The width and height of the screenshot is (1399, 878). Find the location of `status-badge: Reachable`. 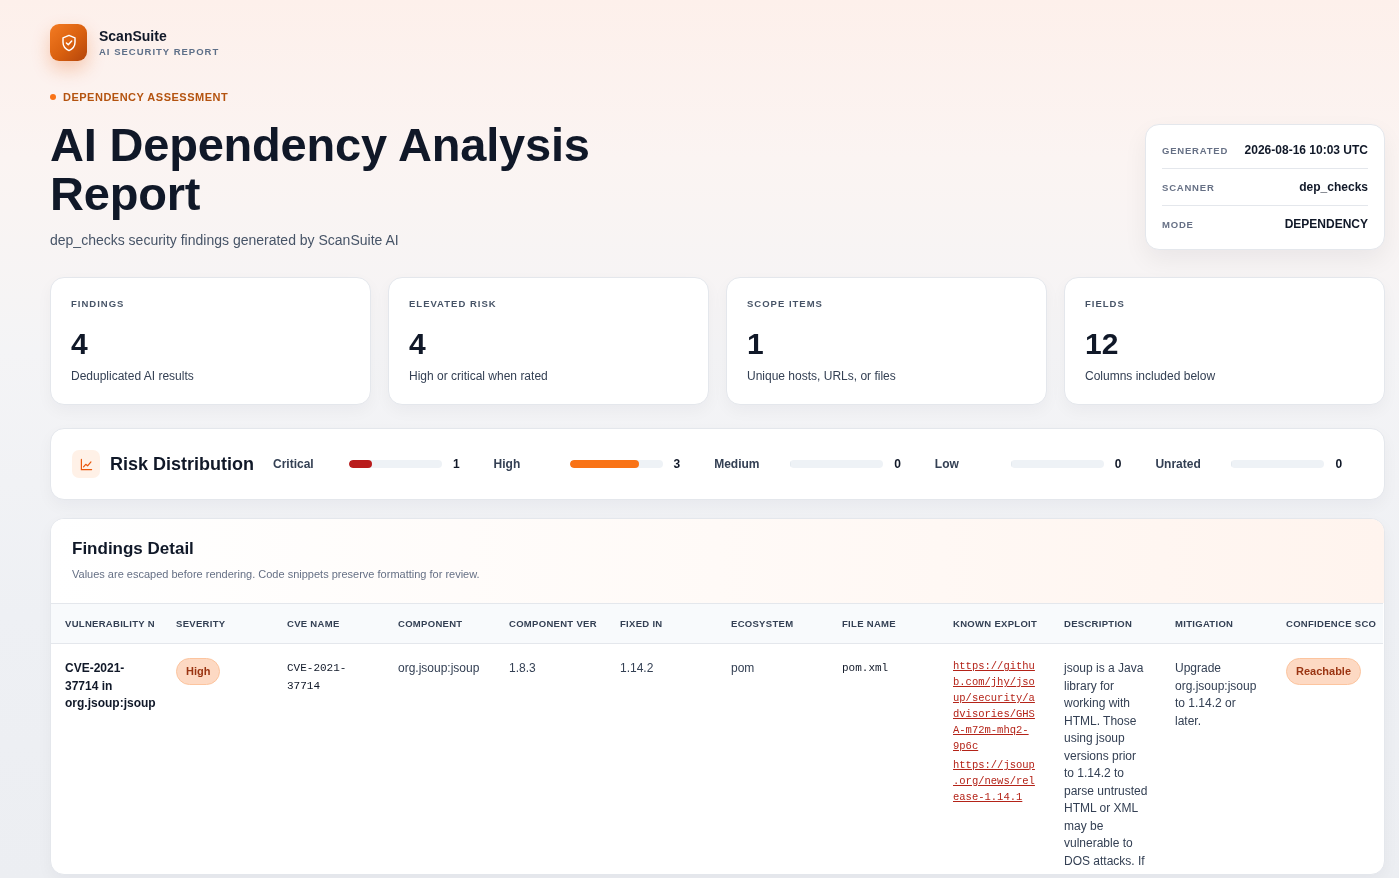

status-badge: Reachable is located at coordinates (1324, 671).